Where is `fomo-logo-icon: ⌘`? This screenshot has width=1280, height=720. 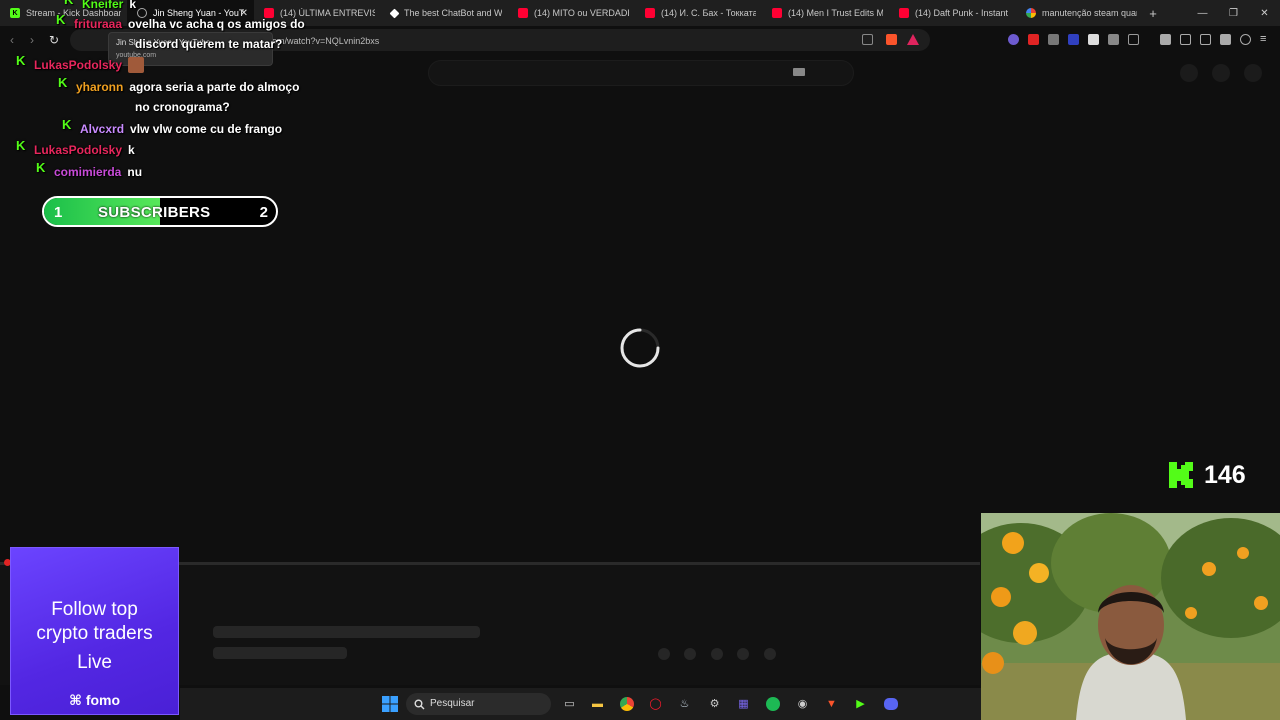 fomo-logo-icon: ⌘ is located at coordinates (77, 700).